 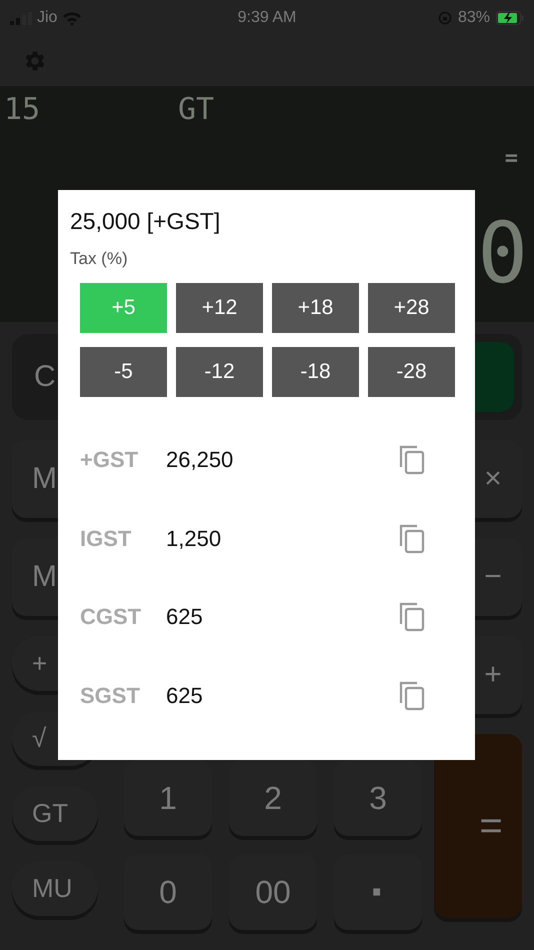 I want to click on result-value: 26,250, so click(x=200, y=460).